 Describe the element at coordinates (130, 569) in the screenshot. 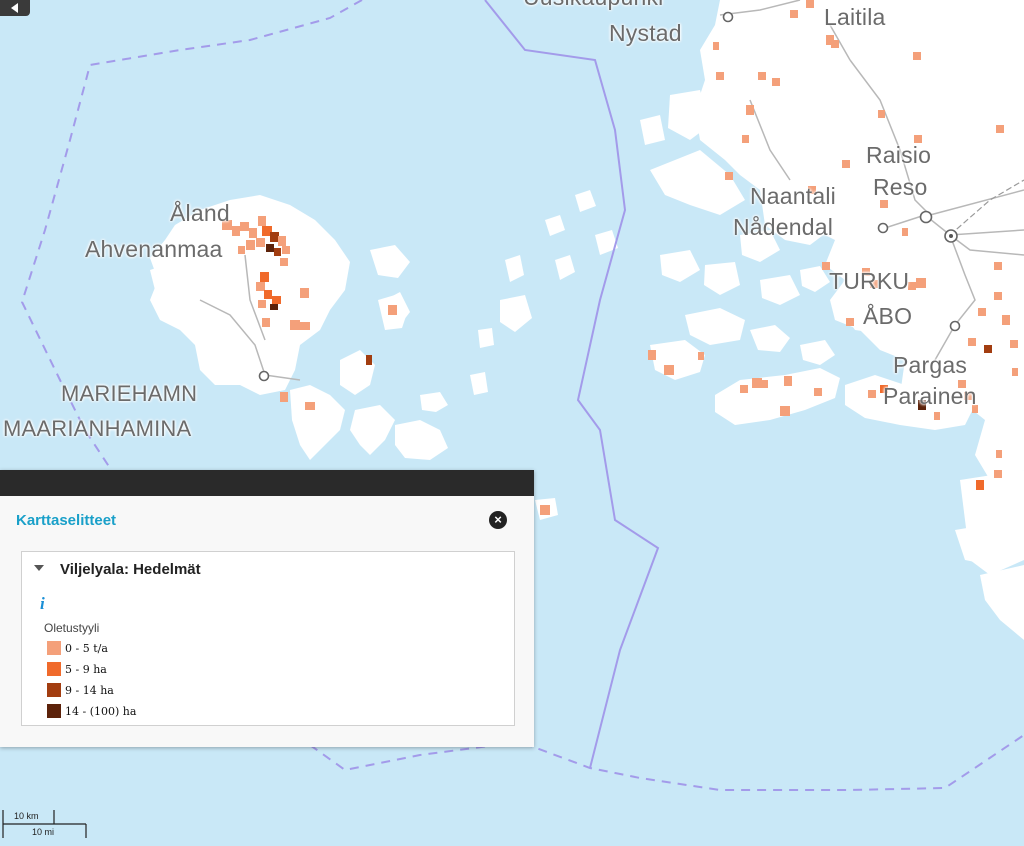

I see `legend-layer-name: Viljelyala: Hedelmät` at that location.